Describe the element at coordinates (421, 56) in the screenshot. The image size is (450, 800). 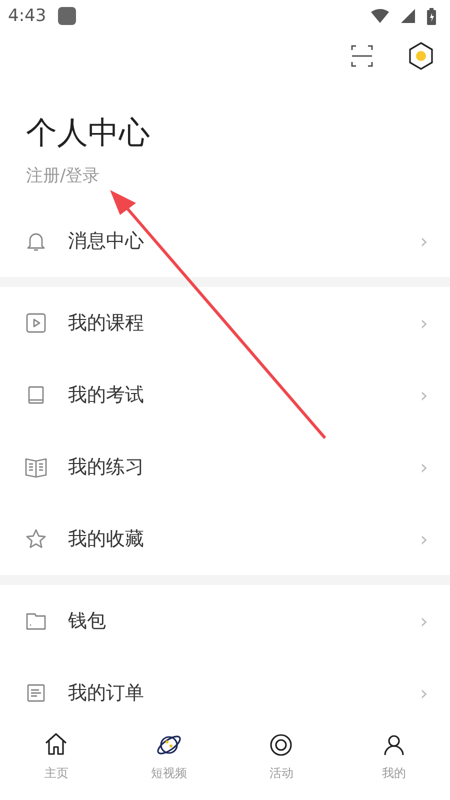
I see `hexagon-icon` at that location.